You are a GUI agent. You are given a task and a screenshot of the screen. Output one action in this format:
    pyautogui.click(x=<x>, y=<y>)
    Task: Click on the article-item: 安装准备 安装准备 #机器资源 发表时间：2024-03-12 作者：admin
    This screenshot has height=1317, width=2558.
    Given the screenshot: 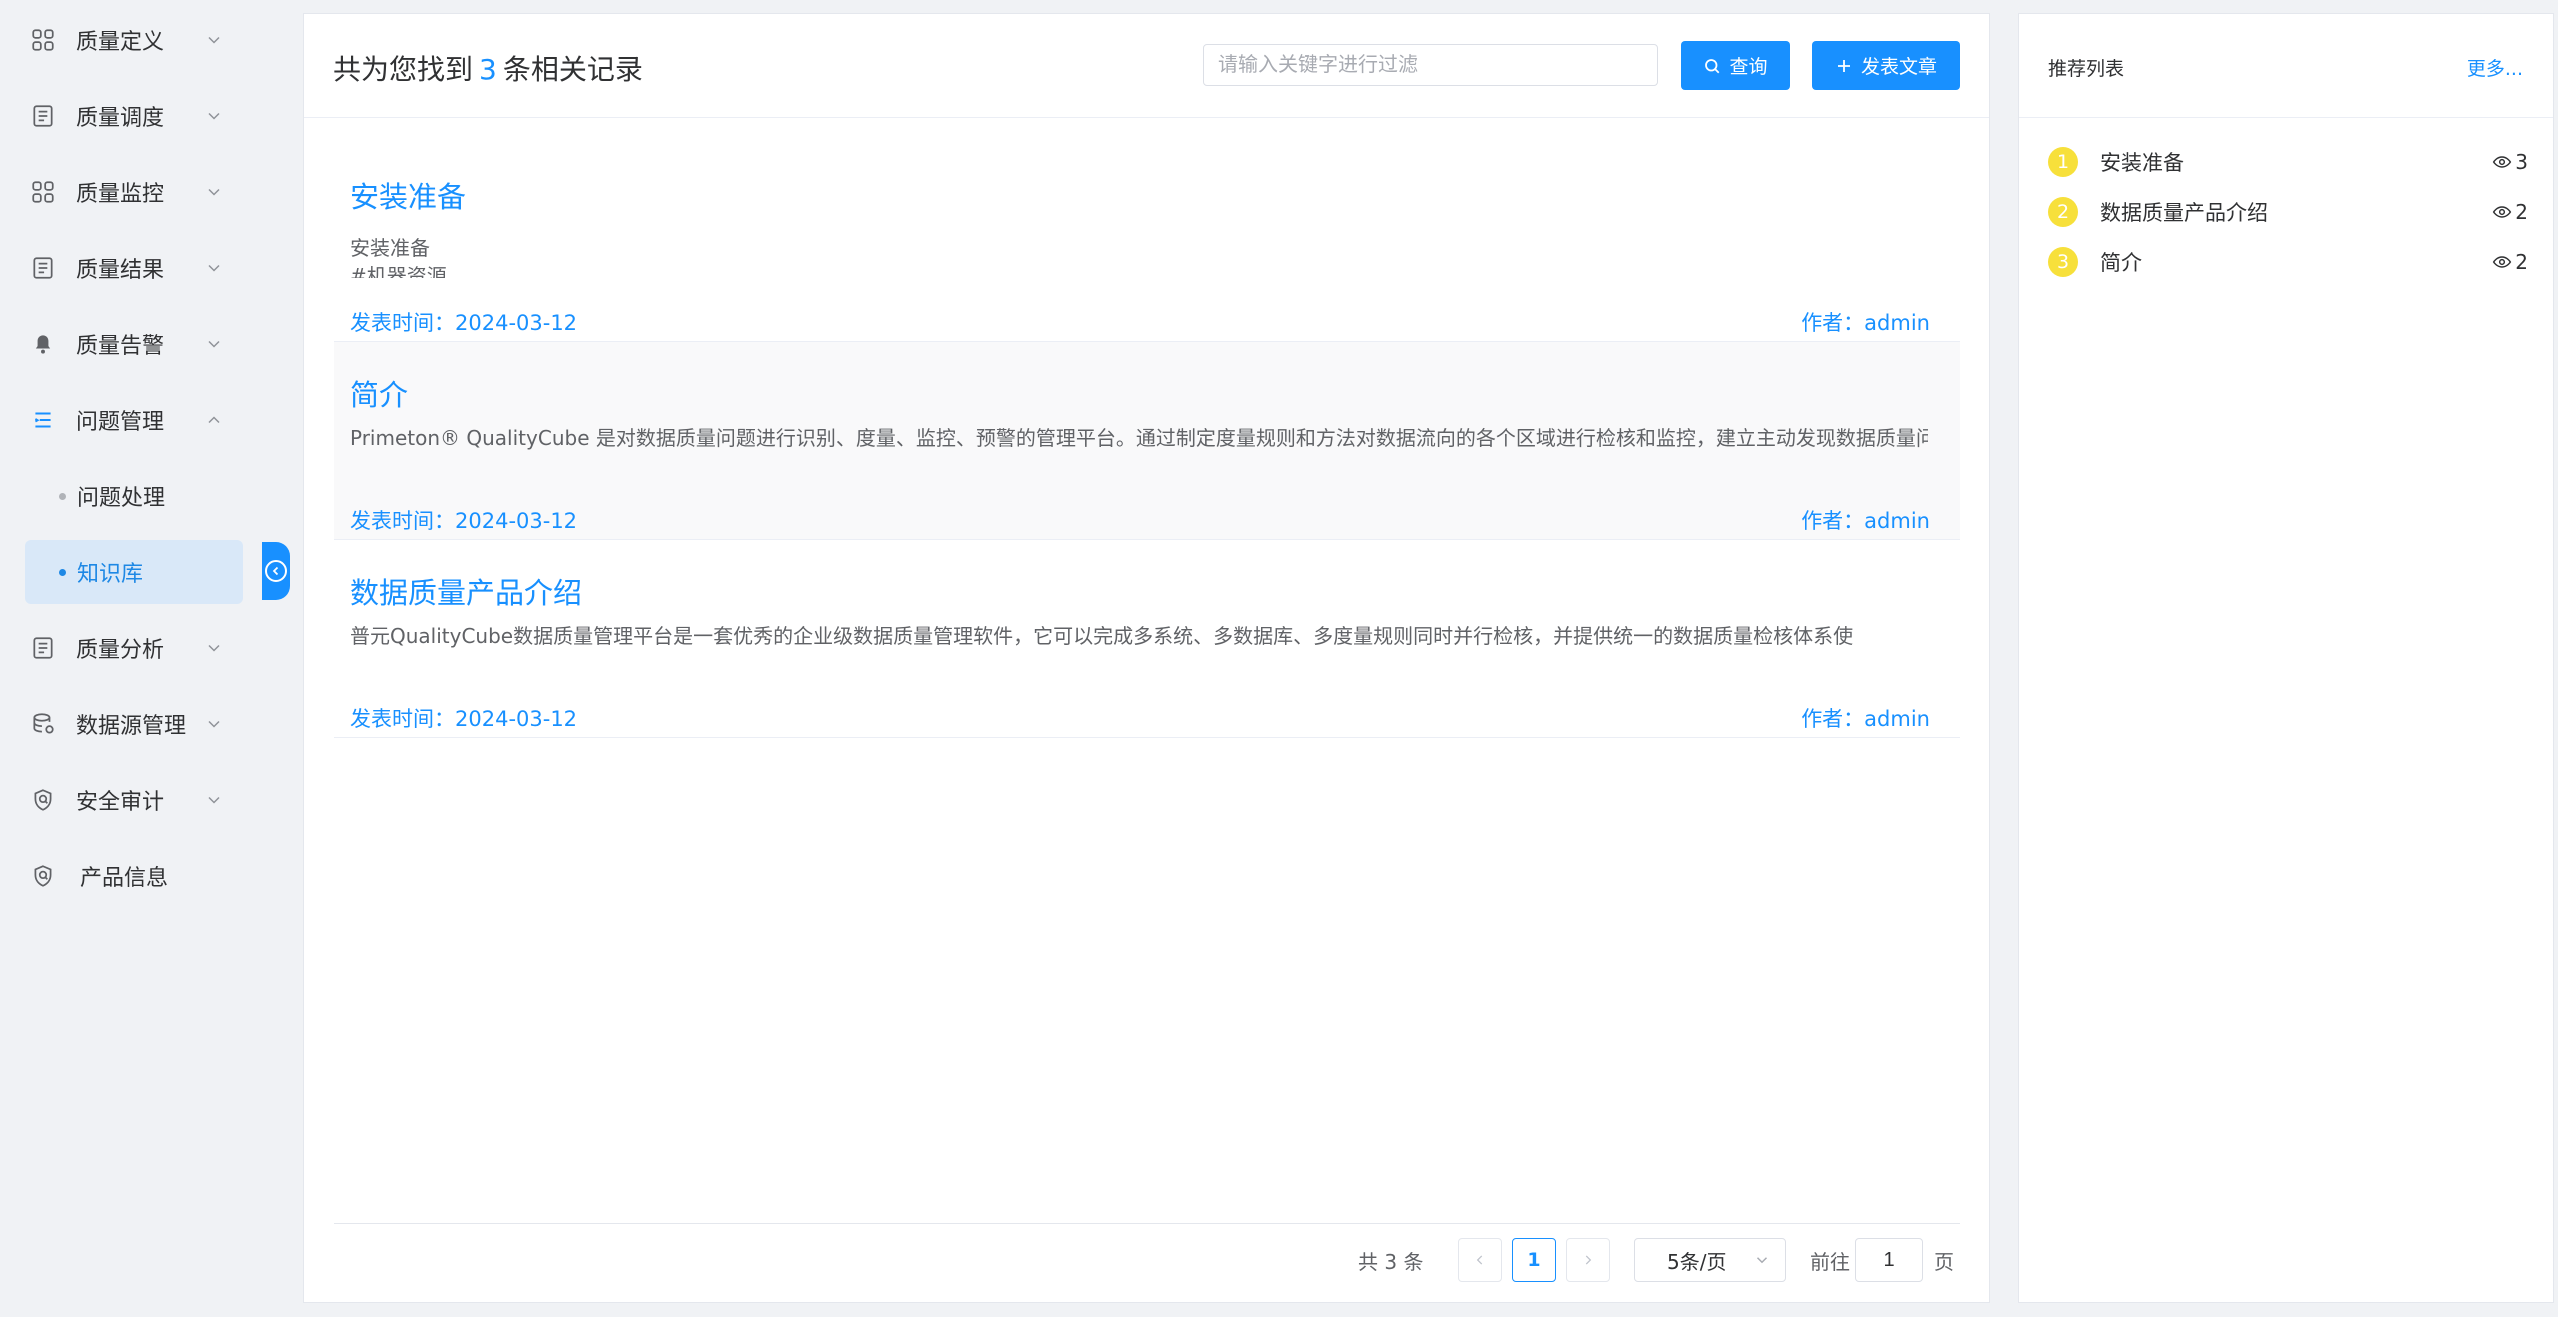 What is the action you would take?
    pyautogui.click(x=1147, y=243)
    